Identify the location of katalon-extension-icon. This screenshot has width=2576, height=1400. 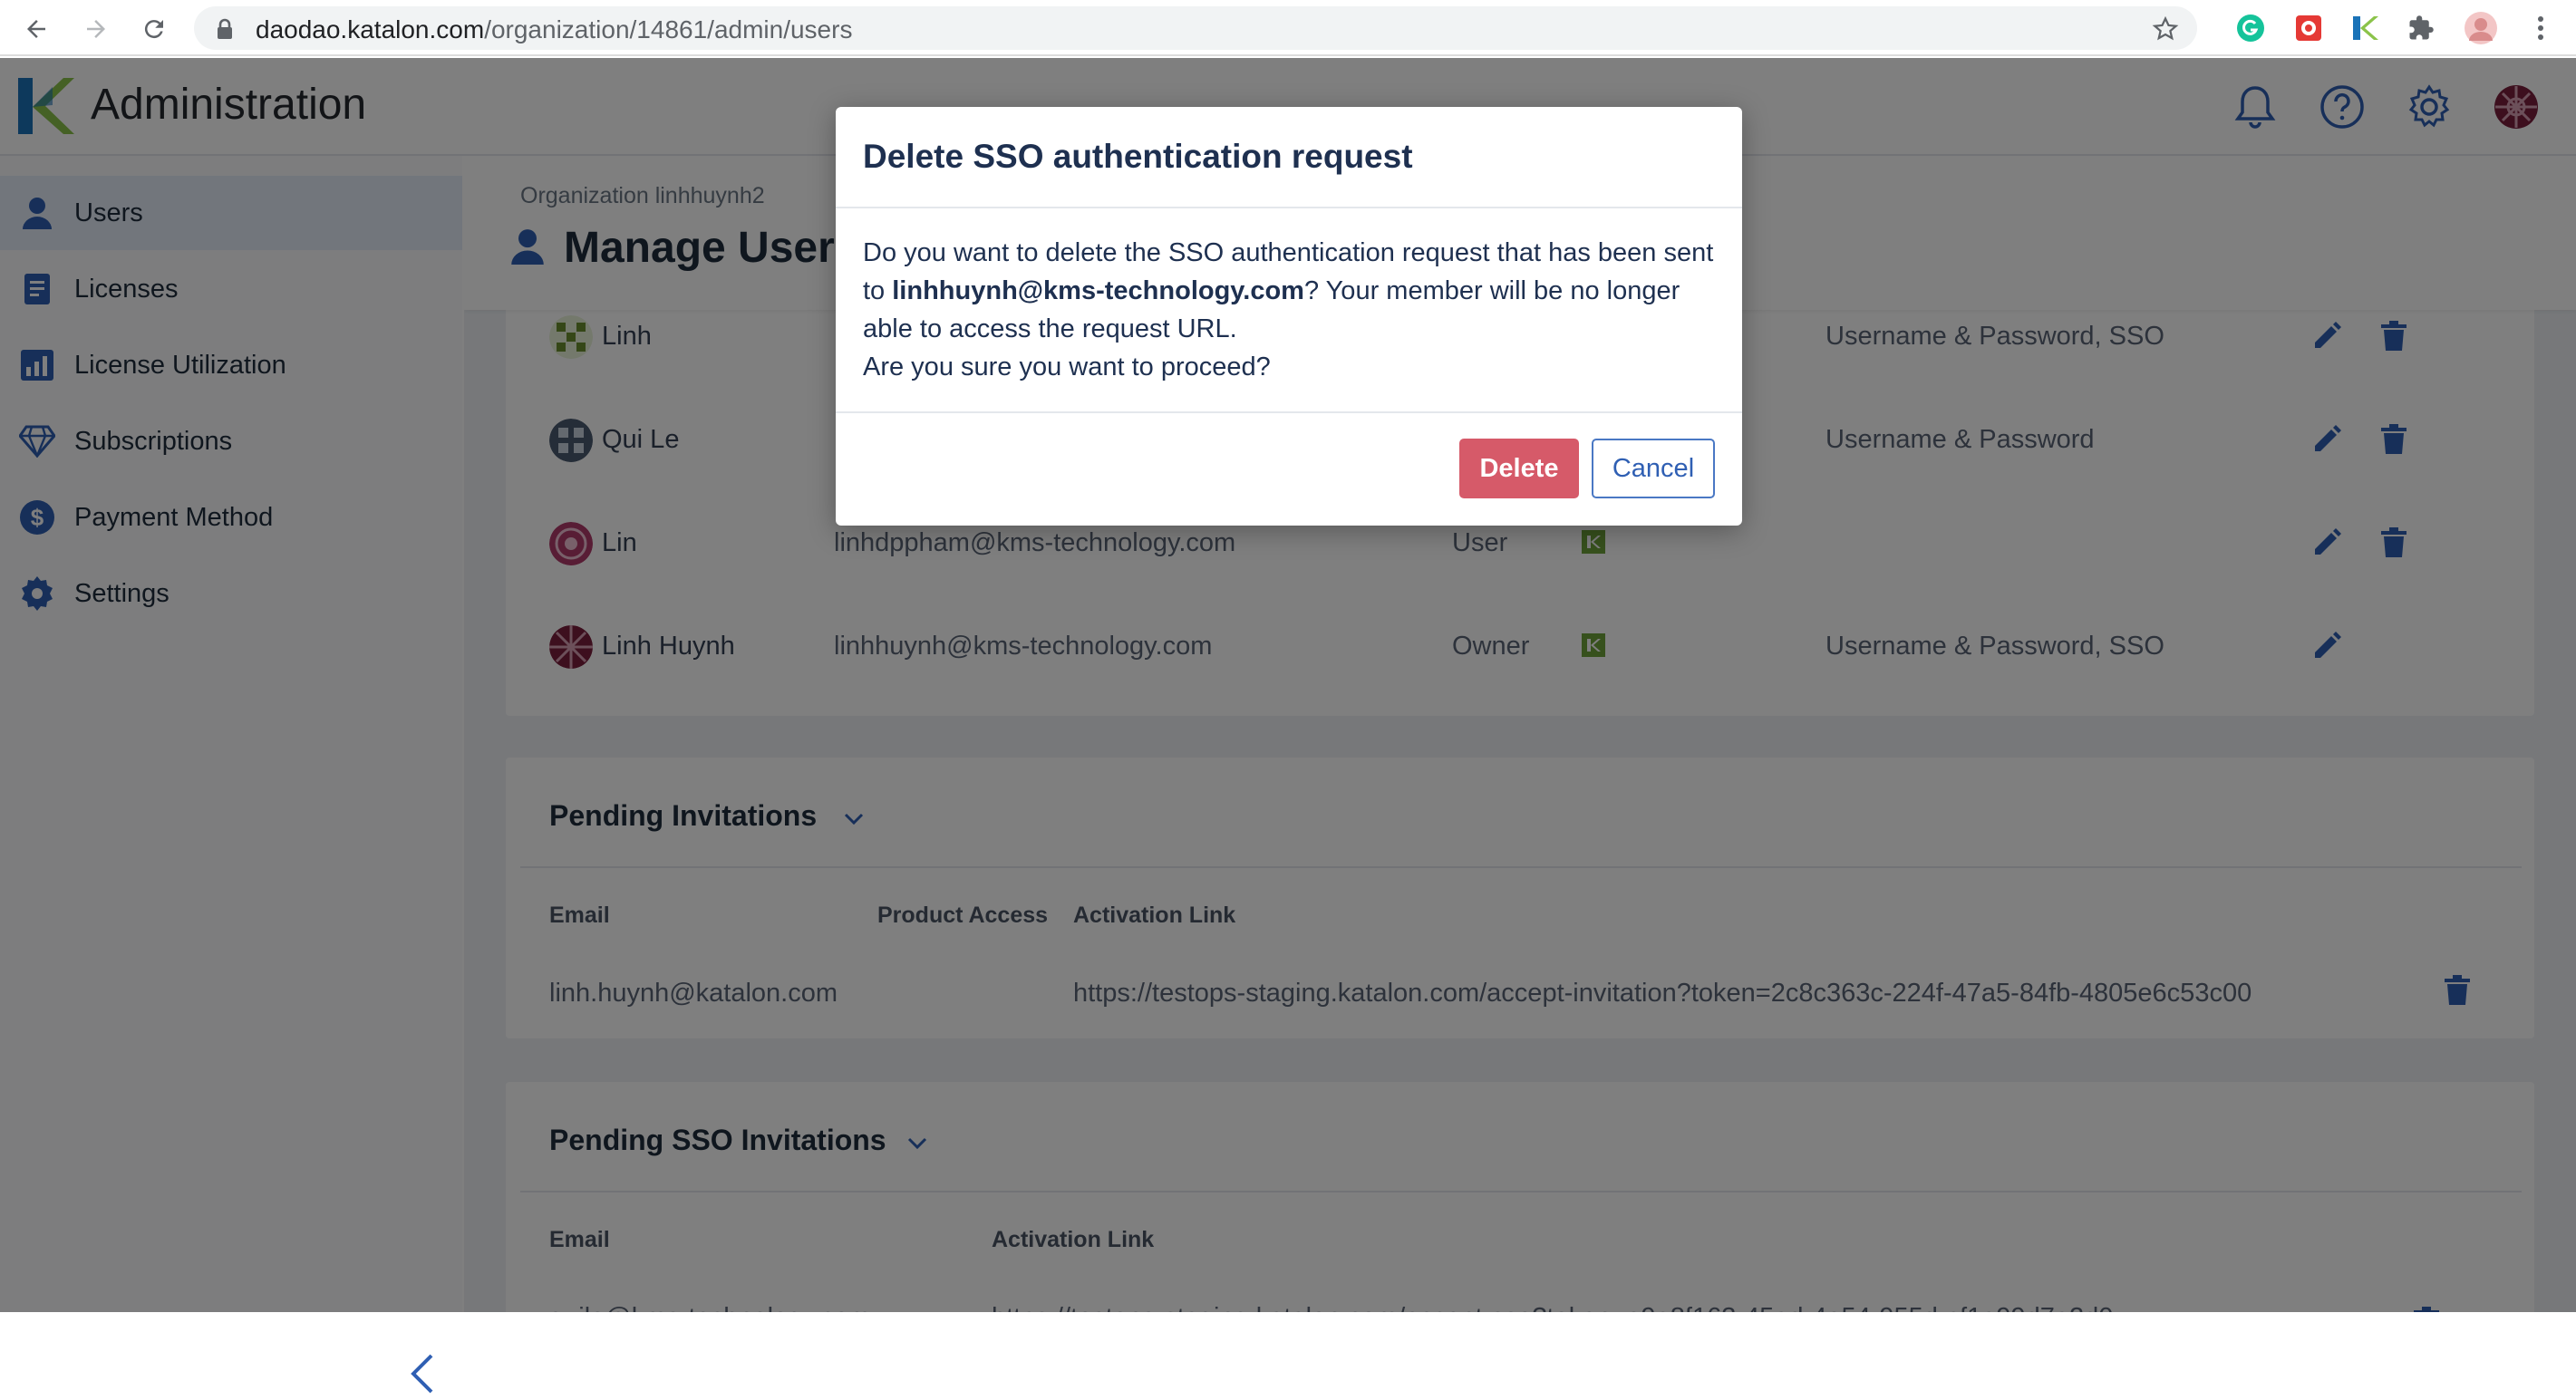
(2365, 28).